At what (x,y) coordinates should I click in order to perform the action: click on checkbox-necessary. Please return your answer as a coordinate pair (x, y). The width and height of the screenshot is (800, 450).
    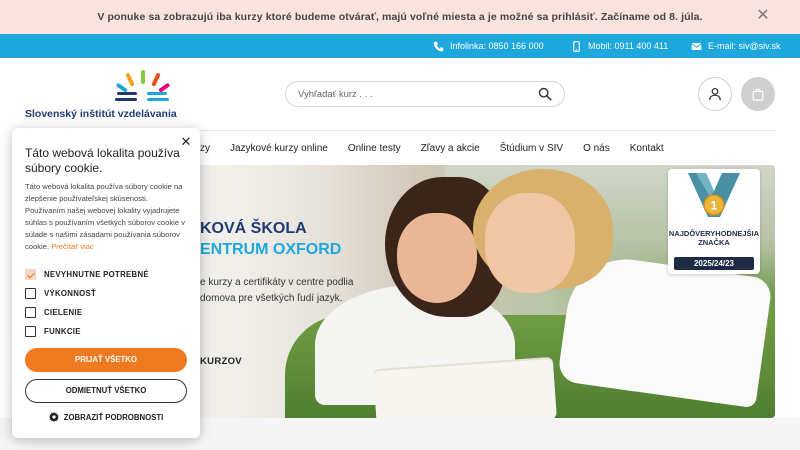
    Looking at the image, I should click on (30, 274).